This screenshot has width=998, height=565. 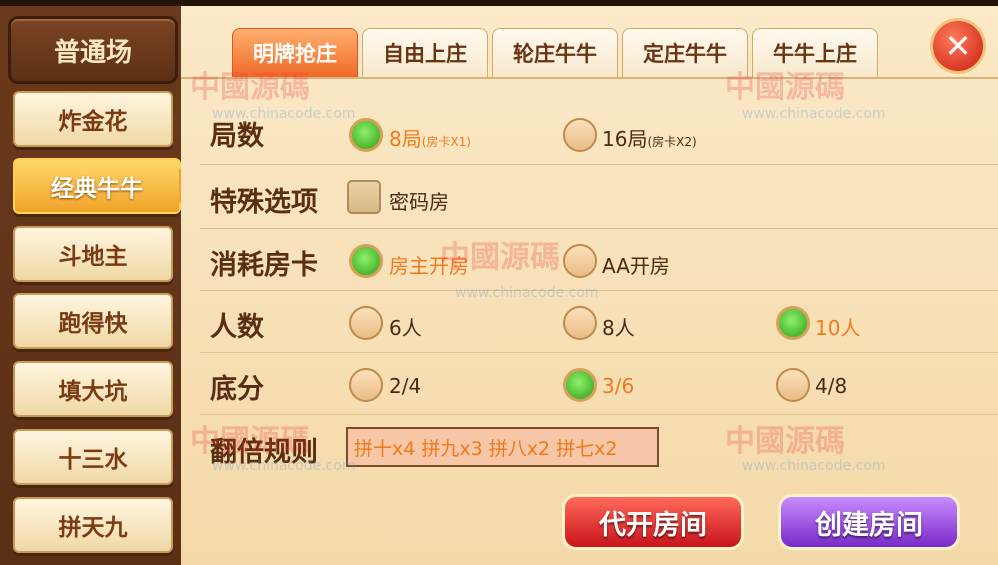 What do you see at coordinates (793, 323) in the screenshot?
I see `players-10-radio` at bounding box center [793, 323].